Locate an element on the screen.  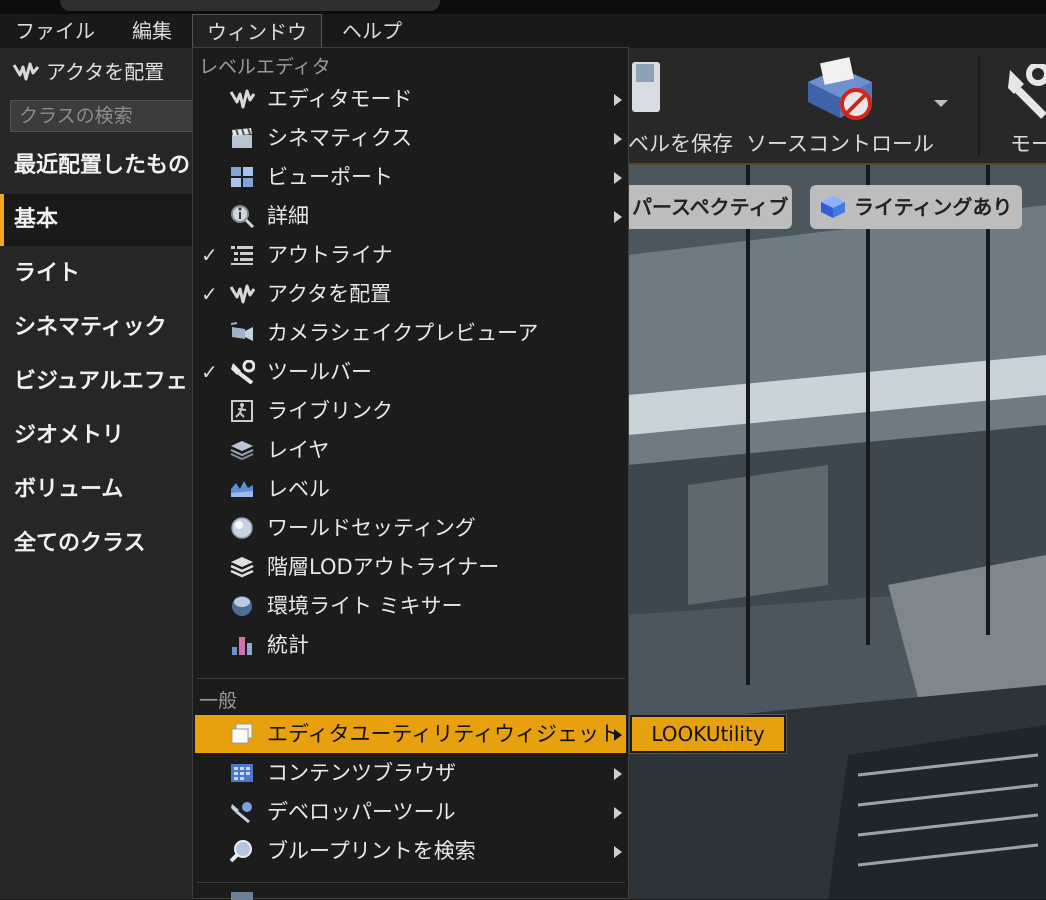
menu-item-find-in-blueprints: ブループリントを検索 is located at coordinates (410, 851).